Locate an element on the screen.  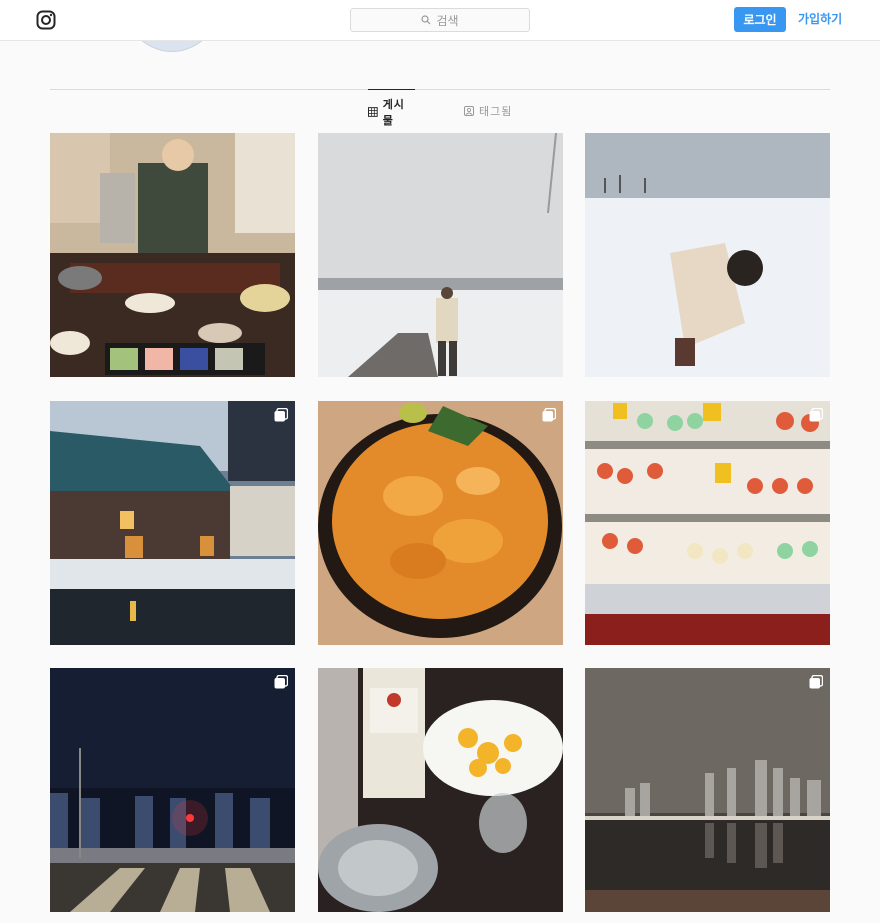
search-input: 검색 is located at coordinates (440, 20).